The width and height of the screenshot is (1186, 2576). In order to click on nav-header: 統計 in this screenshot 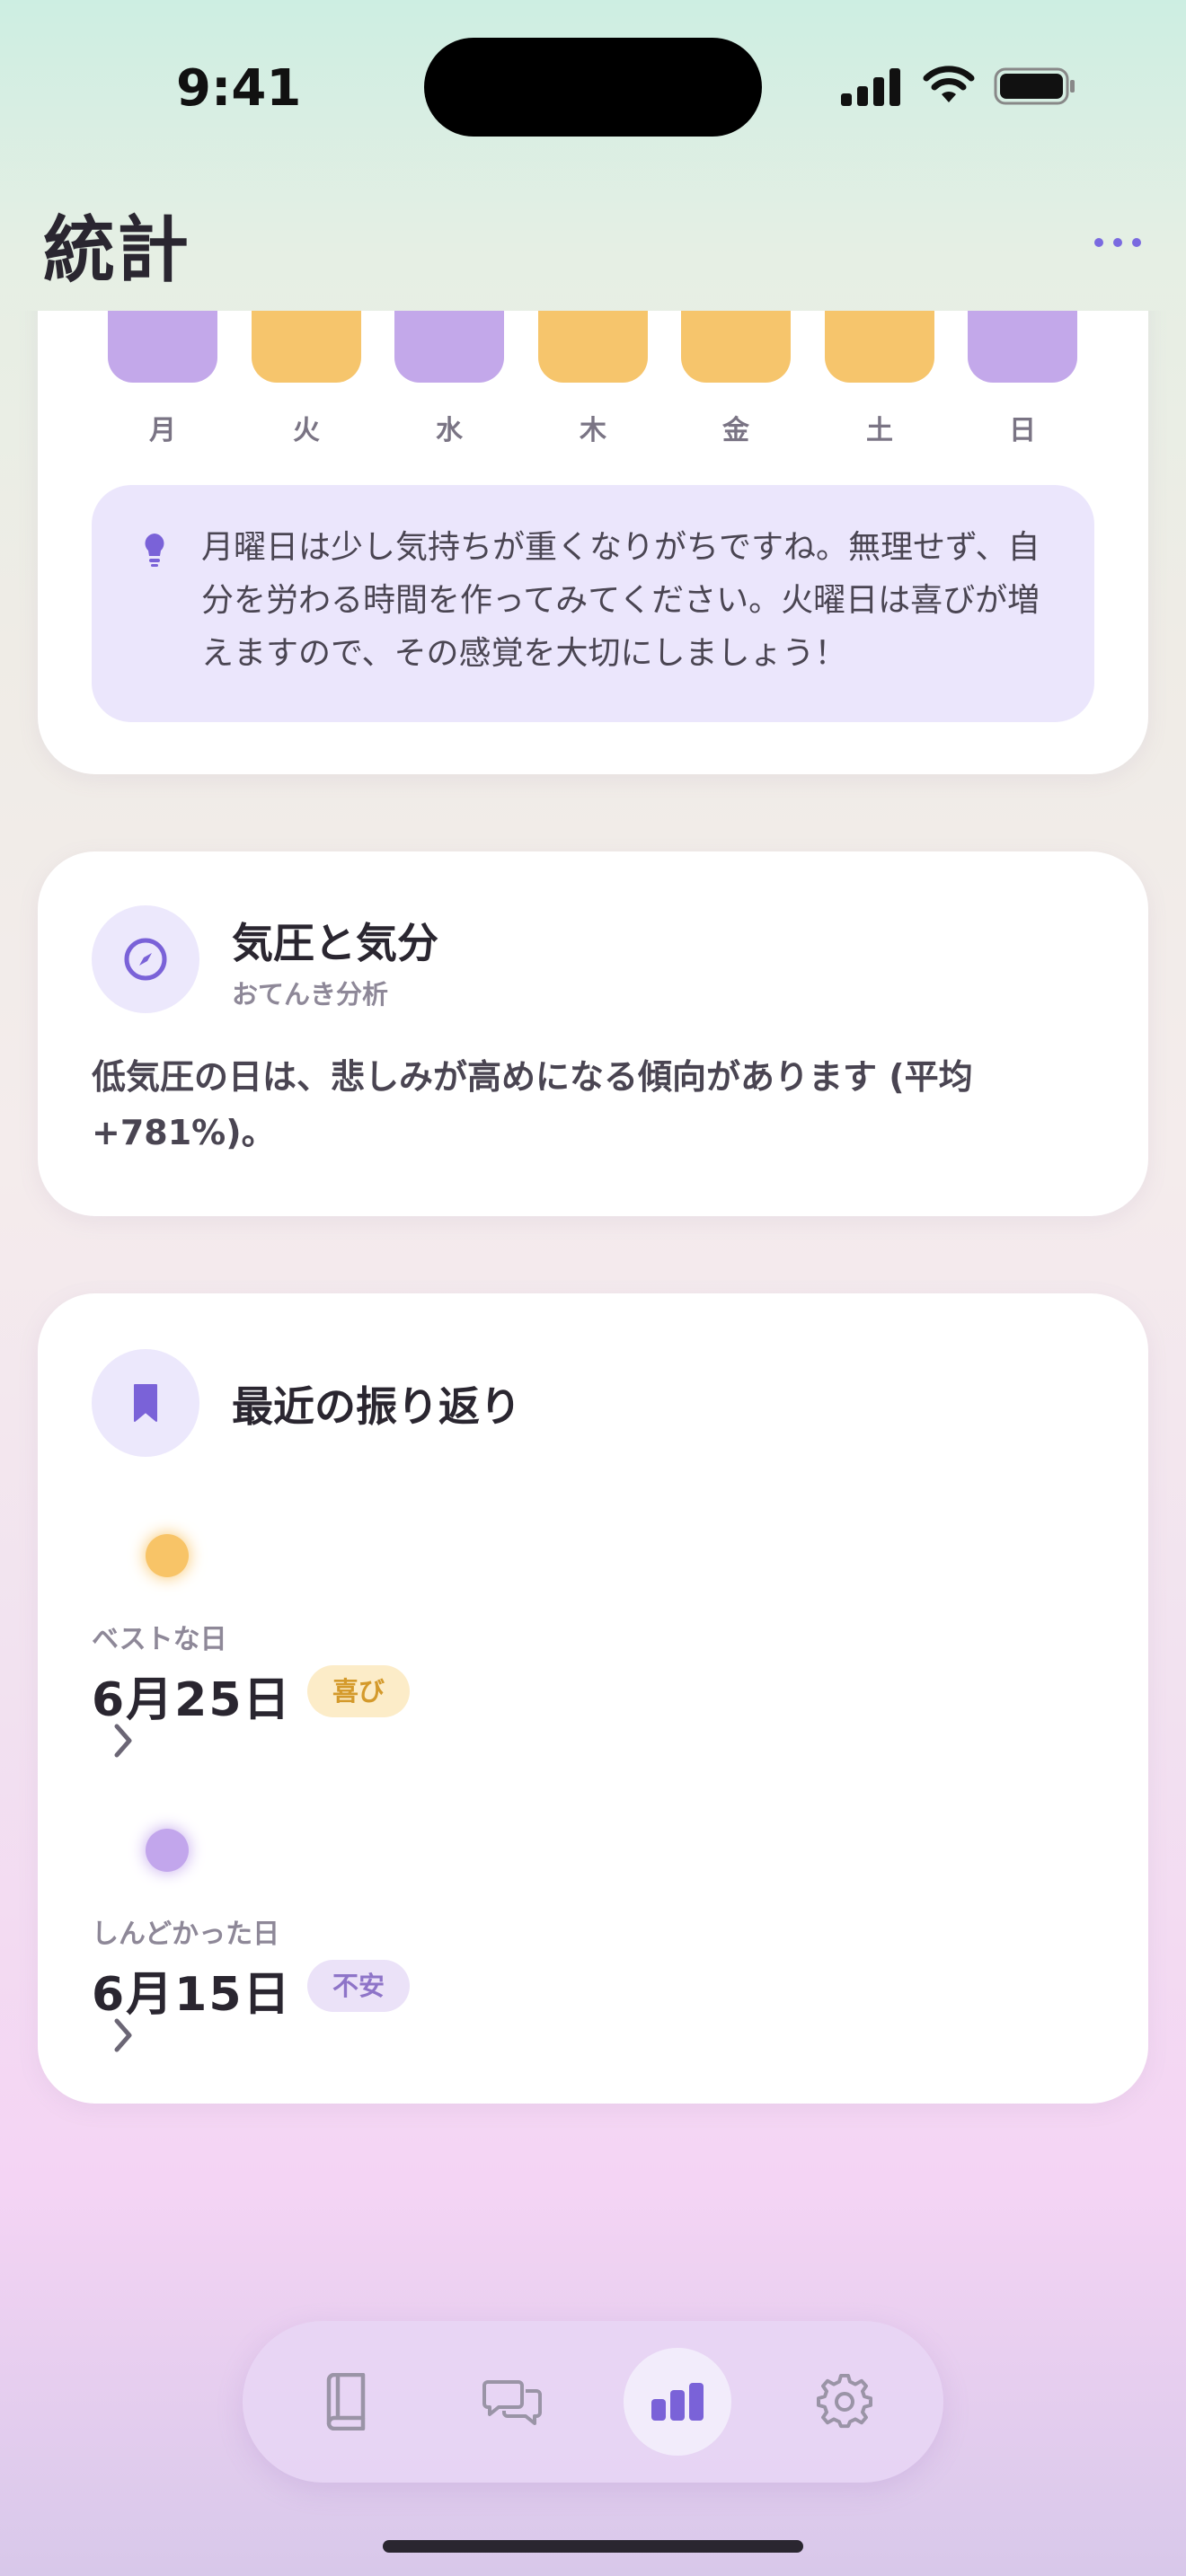, I will do `click(593, 236)`.